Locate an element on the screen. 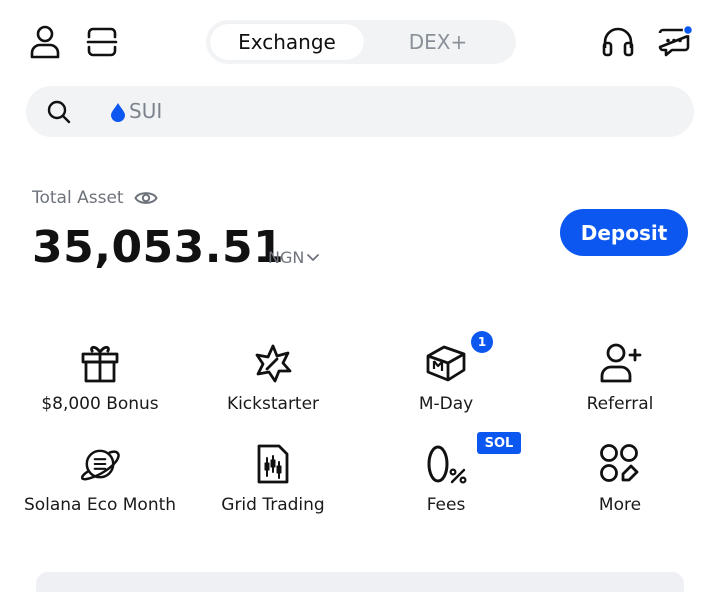 The height and width of the screenshot is (592, 720). bottom-card-edge is located at coordinates (360, 582).